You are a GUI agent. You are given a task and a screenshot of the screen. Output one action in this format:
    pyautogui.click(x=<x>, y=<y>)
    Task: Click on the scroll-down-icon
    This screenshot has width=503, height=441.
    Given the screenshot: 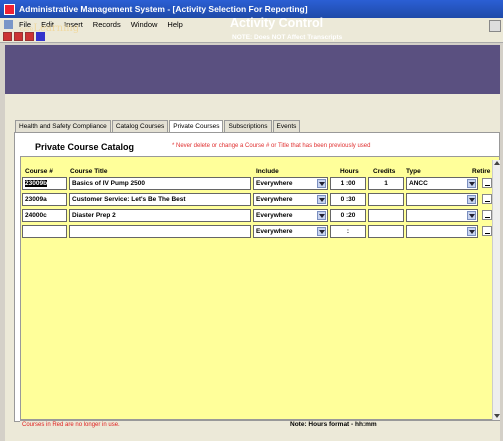 What is the action you would take?
    pyautogui.click(x=497, y=416)
    